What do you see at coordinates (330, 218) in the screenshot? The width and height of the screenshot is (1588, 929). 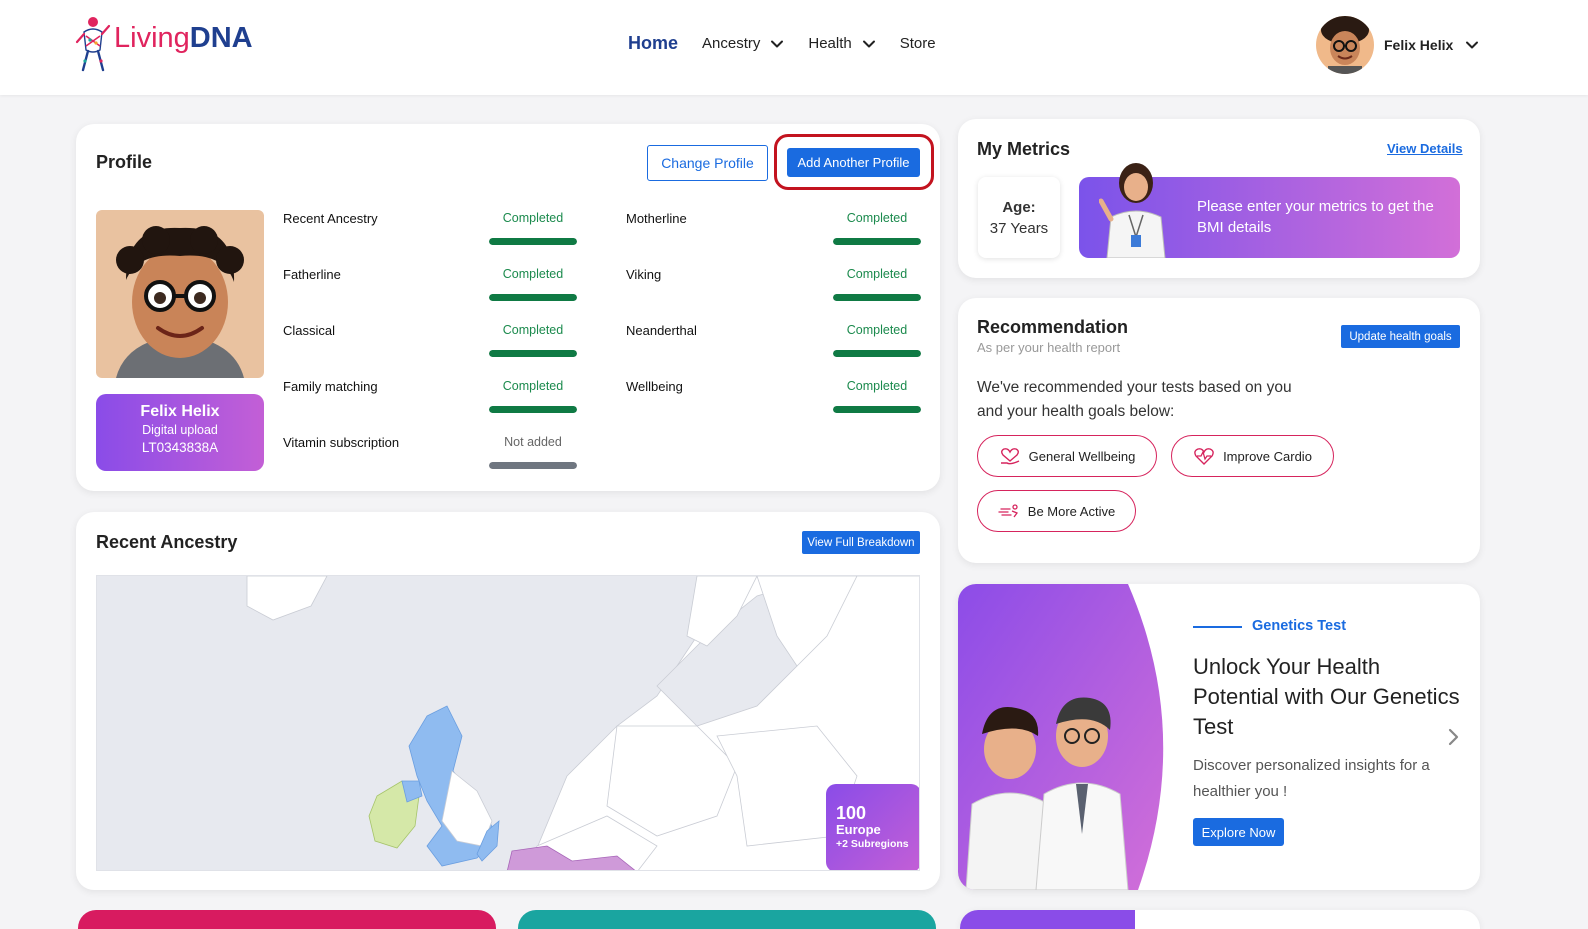 I see `test-name: Recent Ancestry` at bounding box center [330, 218].